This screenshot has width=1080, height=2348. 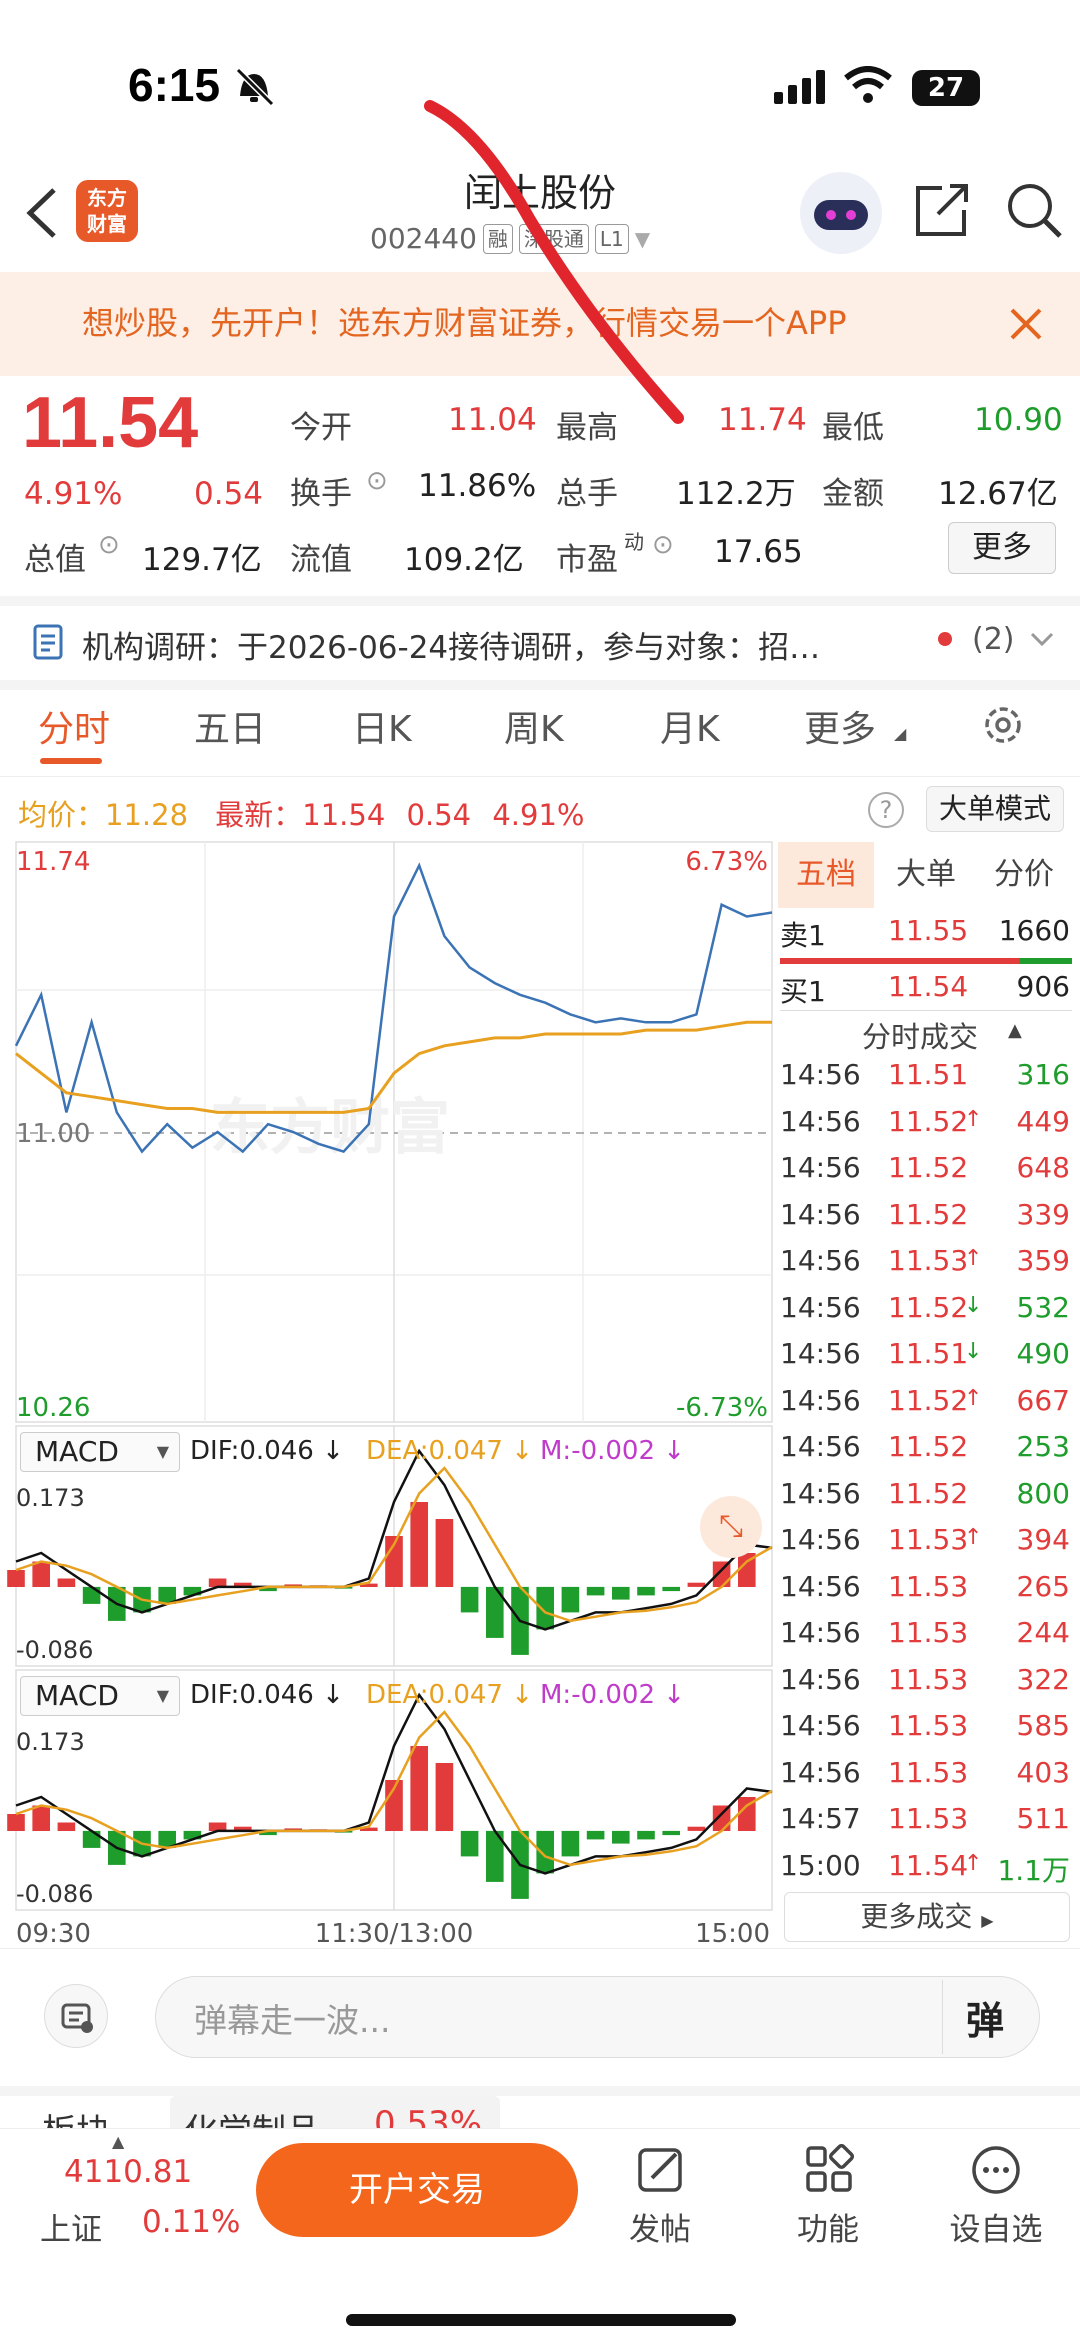 I want to click on amount-label: 金额, so click(x=853, y=494).